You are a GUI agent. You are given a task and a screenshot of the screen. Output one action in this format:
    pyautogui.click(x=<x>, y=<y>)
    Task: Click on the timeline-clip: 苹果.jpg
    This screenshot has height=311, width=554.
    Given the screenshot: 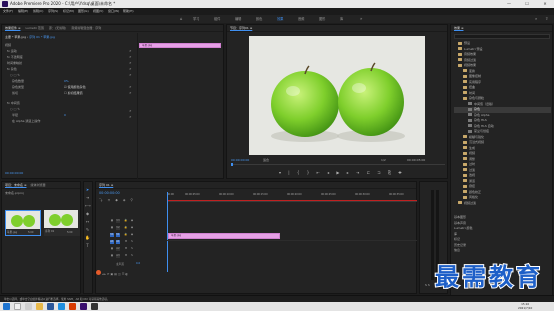 What is the action you would take?
    pyautogui.click(x=224, y=236)
    